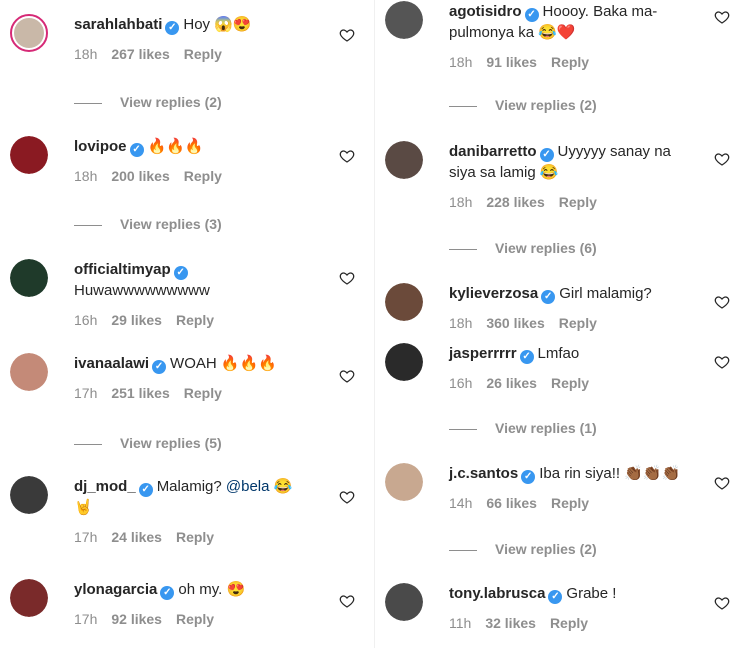 The width and height of the screenshot is (750, 648). Describe the element at coordinates (600, 11) in the screenshot. I see `comment-text: Hoooy. Baka ma-` at that location.